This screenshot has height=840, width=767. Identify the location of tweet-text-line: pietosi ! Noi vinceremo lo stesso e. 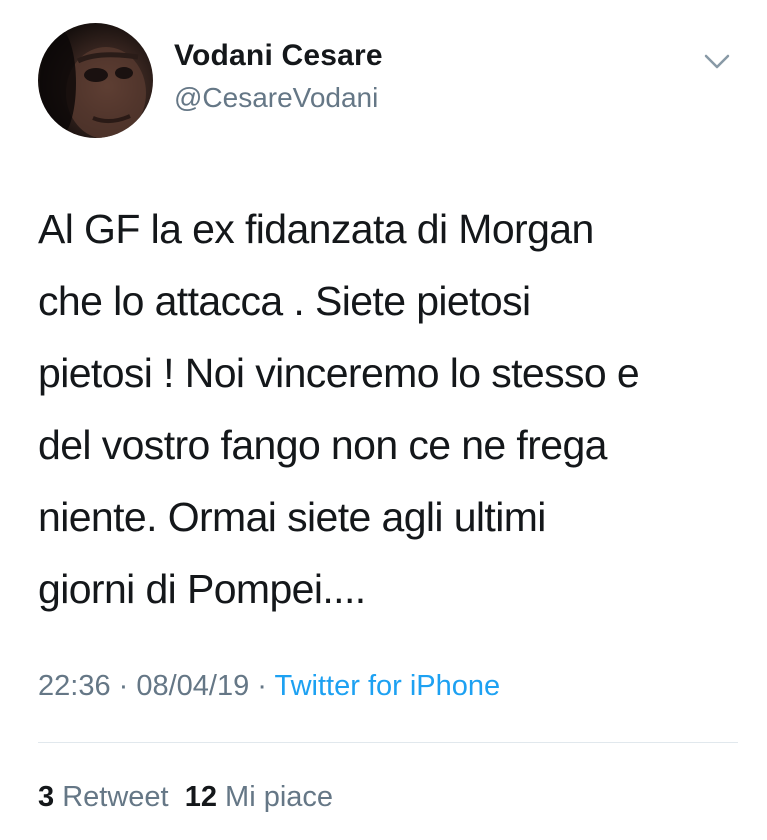
(339, 373).